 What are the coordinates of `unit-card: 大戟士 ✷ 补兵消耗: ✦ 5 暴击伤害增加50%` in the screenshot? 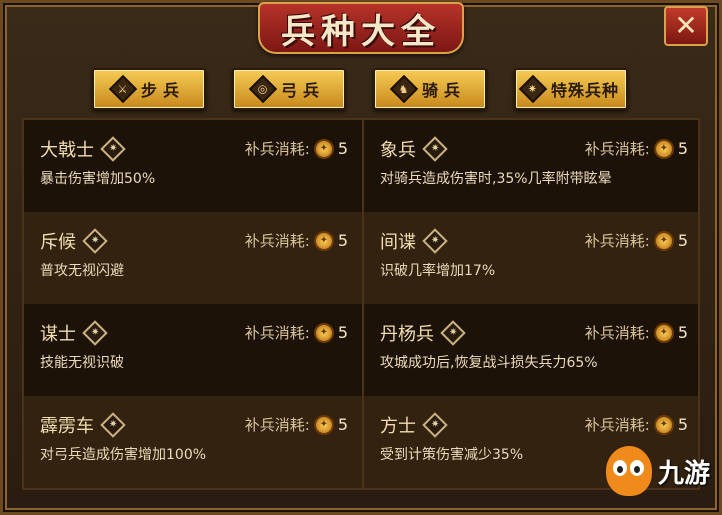 It's located at (192, 166).